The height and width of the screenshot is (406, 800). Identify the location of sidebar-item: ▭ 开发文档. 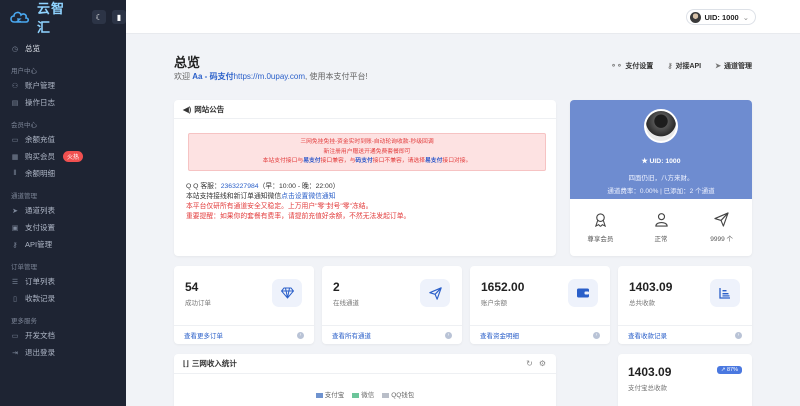
(63, 335).